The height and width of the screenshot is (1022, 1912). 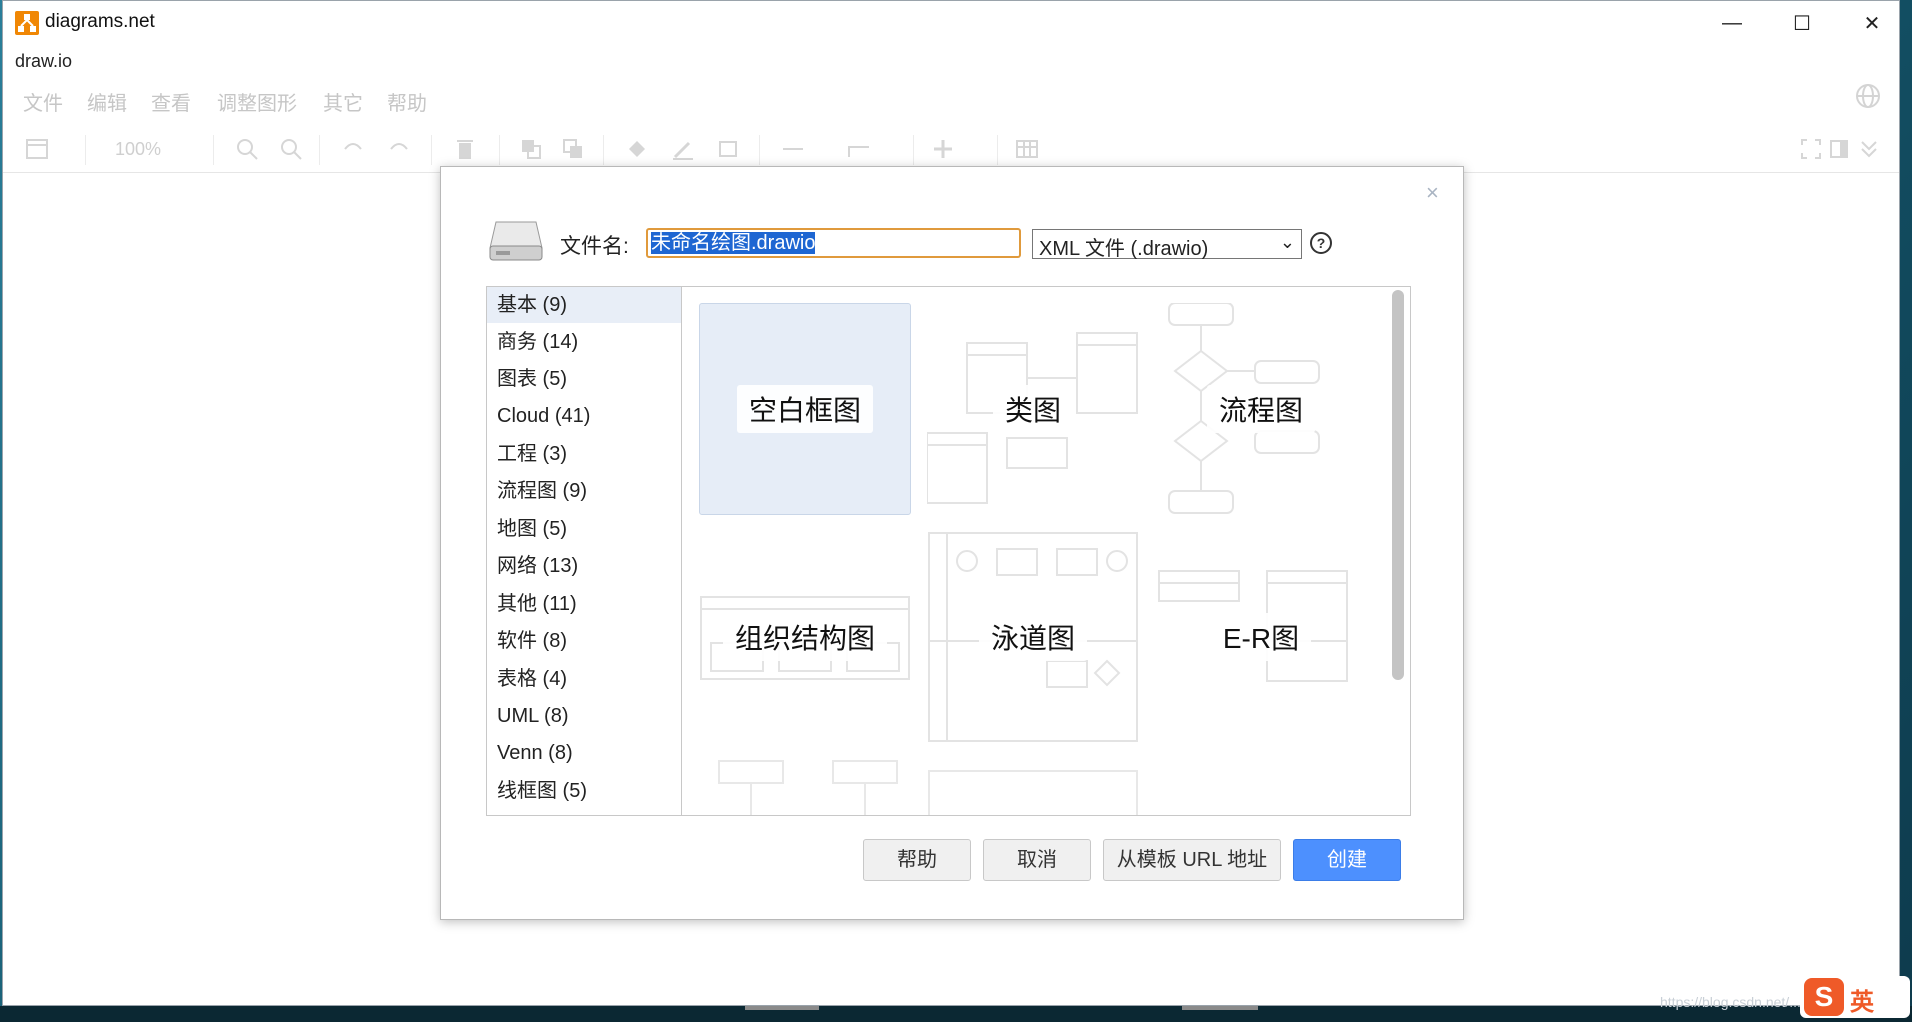 What do you see at coordinates (584, 491) in the screenshot?
I see `category-flowcharts: 流程图 (9)` at bounding box center [584, 491].